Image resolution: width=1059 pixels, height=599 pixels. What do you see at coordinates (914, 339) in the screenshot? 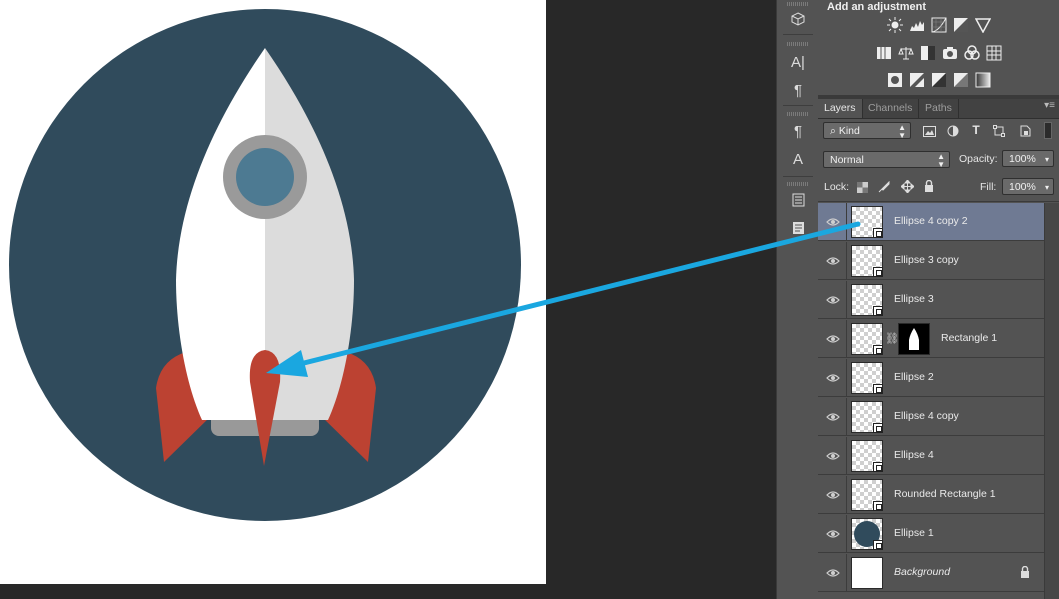
I see `layer-mask-thumbnail` at bounding box center [914, 339].